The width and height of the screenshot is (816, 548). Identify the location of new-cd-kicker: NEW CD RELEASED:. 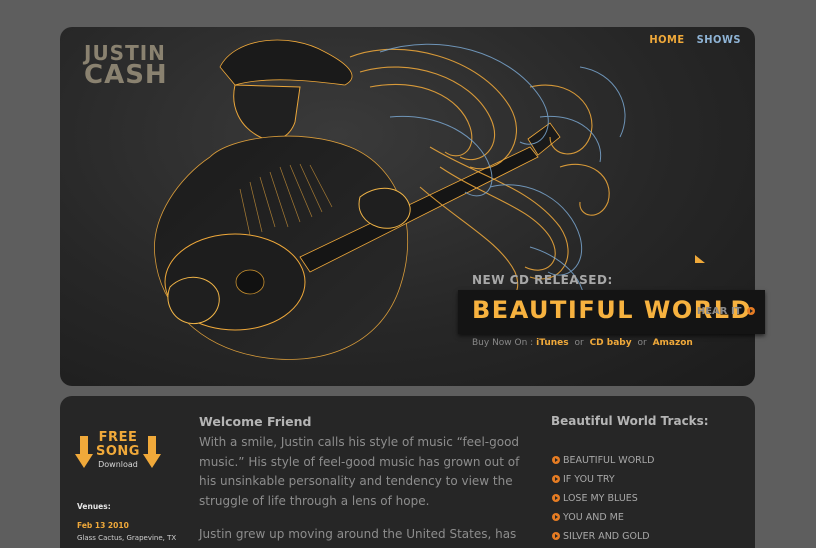
(542, 280).